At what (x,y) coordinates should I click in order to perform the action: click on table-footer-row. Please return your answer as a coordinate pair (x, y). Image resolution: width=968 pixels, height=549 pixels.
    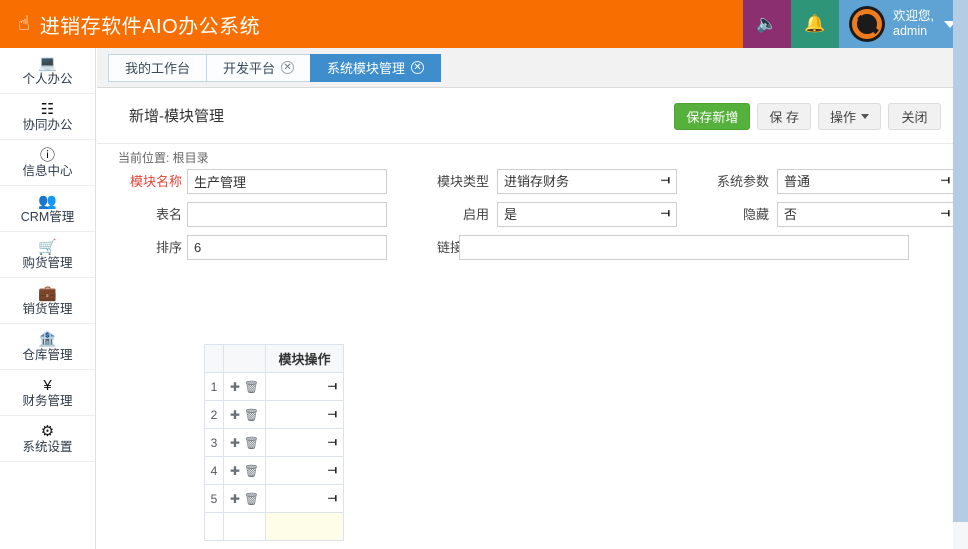
    Looking at the image, I should click on (274, 526).